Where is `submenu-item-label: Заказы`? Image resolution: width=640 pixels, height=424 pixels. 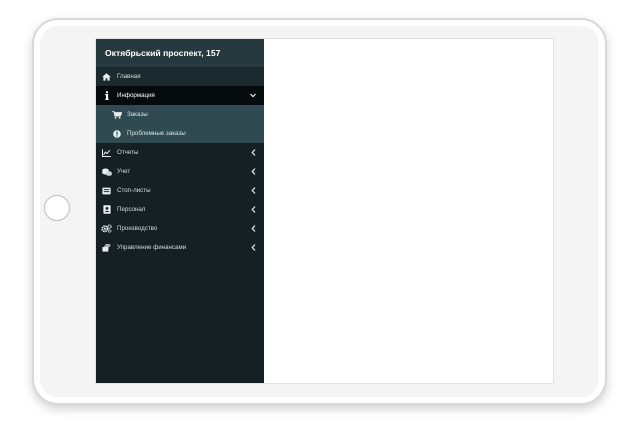
submenu-item-label: Заказы is located at coordinates (137, 114).